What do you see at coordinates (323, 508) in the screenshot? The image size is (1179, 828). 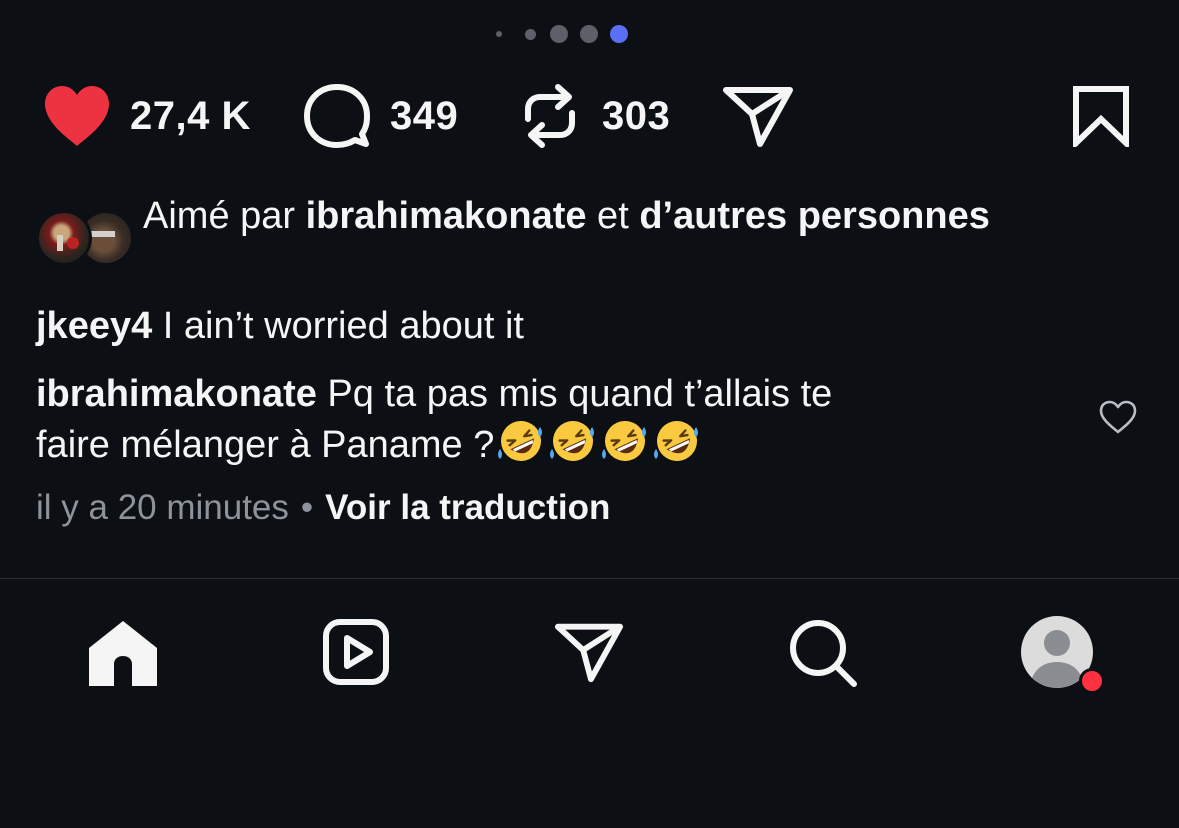 I see `post-meta: il y a 20 minutes • Voir la traduction` at bounding box center [323, 508].